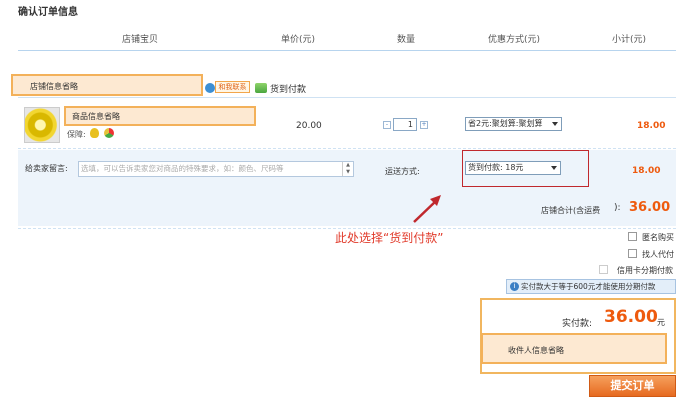  Describe the element at coordinates (389, 238) in the screenshot. I see `annotation-text: 此处选择“货到付款”` at that location.